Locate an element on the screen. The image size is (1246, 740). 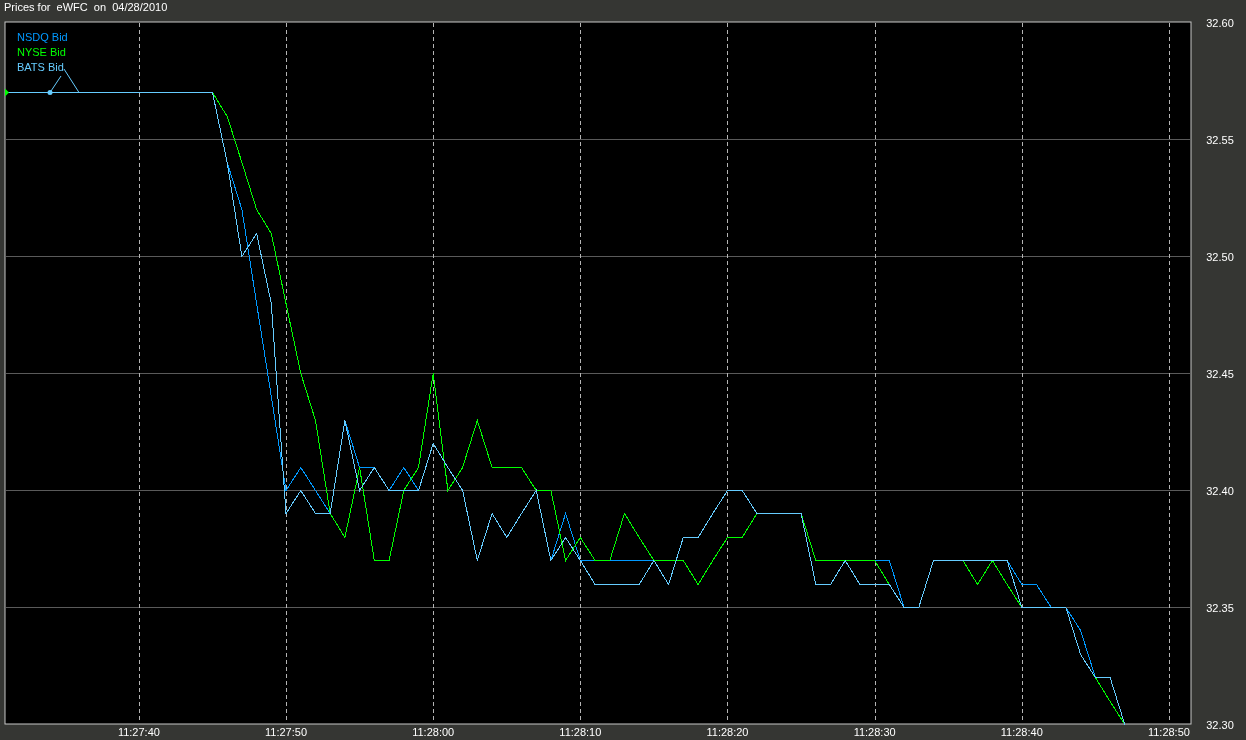
y-axis-label: 32.40 is located at coordinates (1220, 490).